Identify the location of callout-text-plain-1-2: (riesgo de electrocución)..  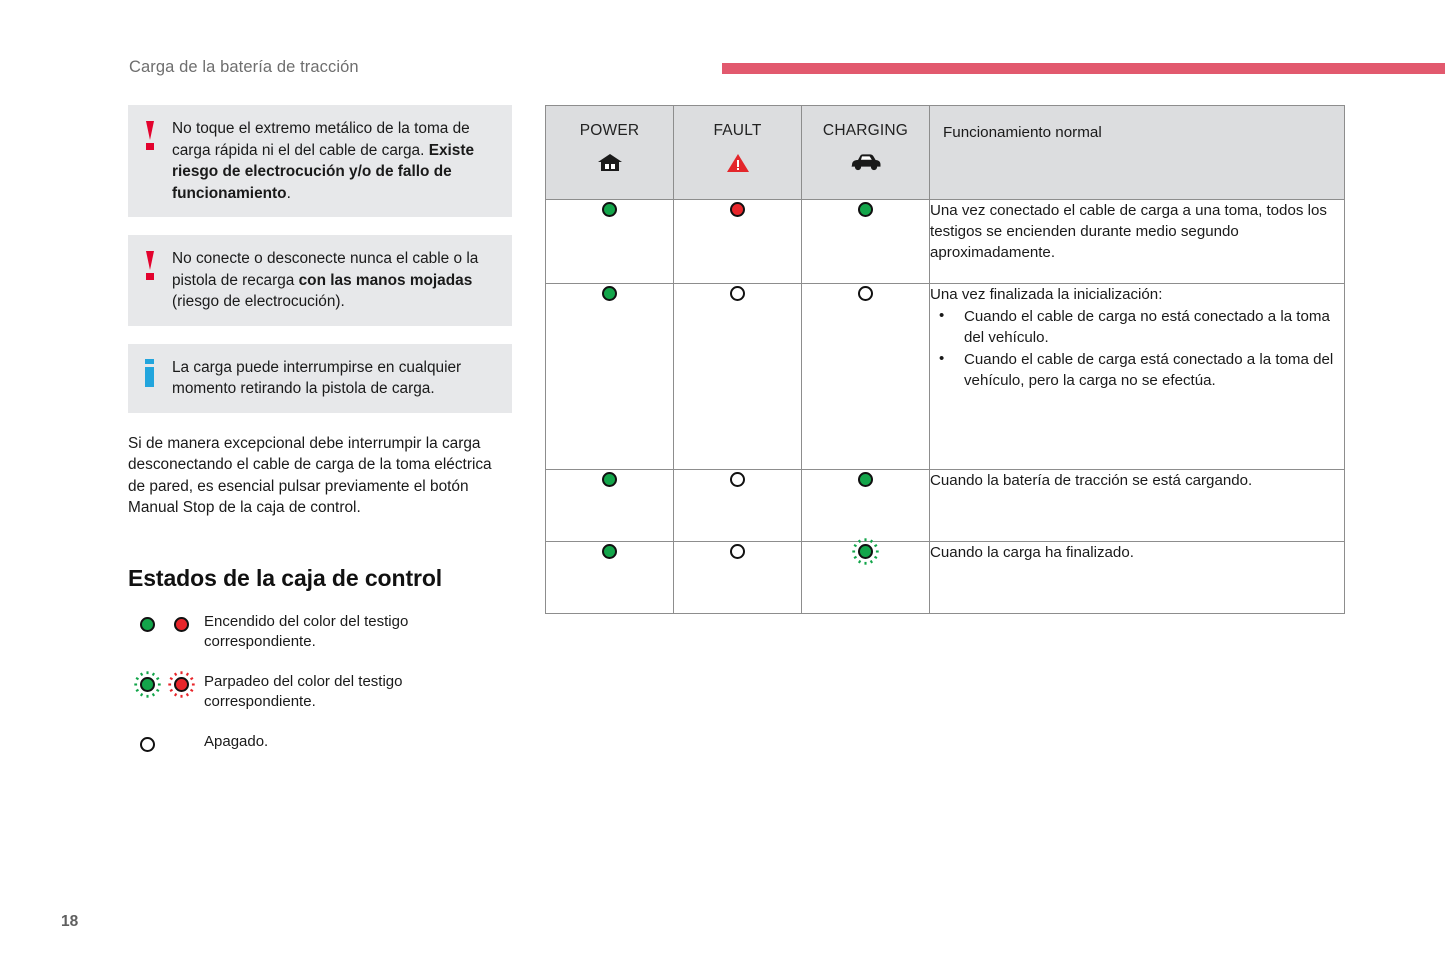
(258, 301).